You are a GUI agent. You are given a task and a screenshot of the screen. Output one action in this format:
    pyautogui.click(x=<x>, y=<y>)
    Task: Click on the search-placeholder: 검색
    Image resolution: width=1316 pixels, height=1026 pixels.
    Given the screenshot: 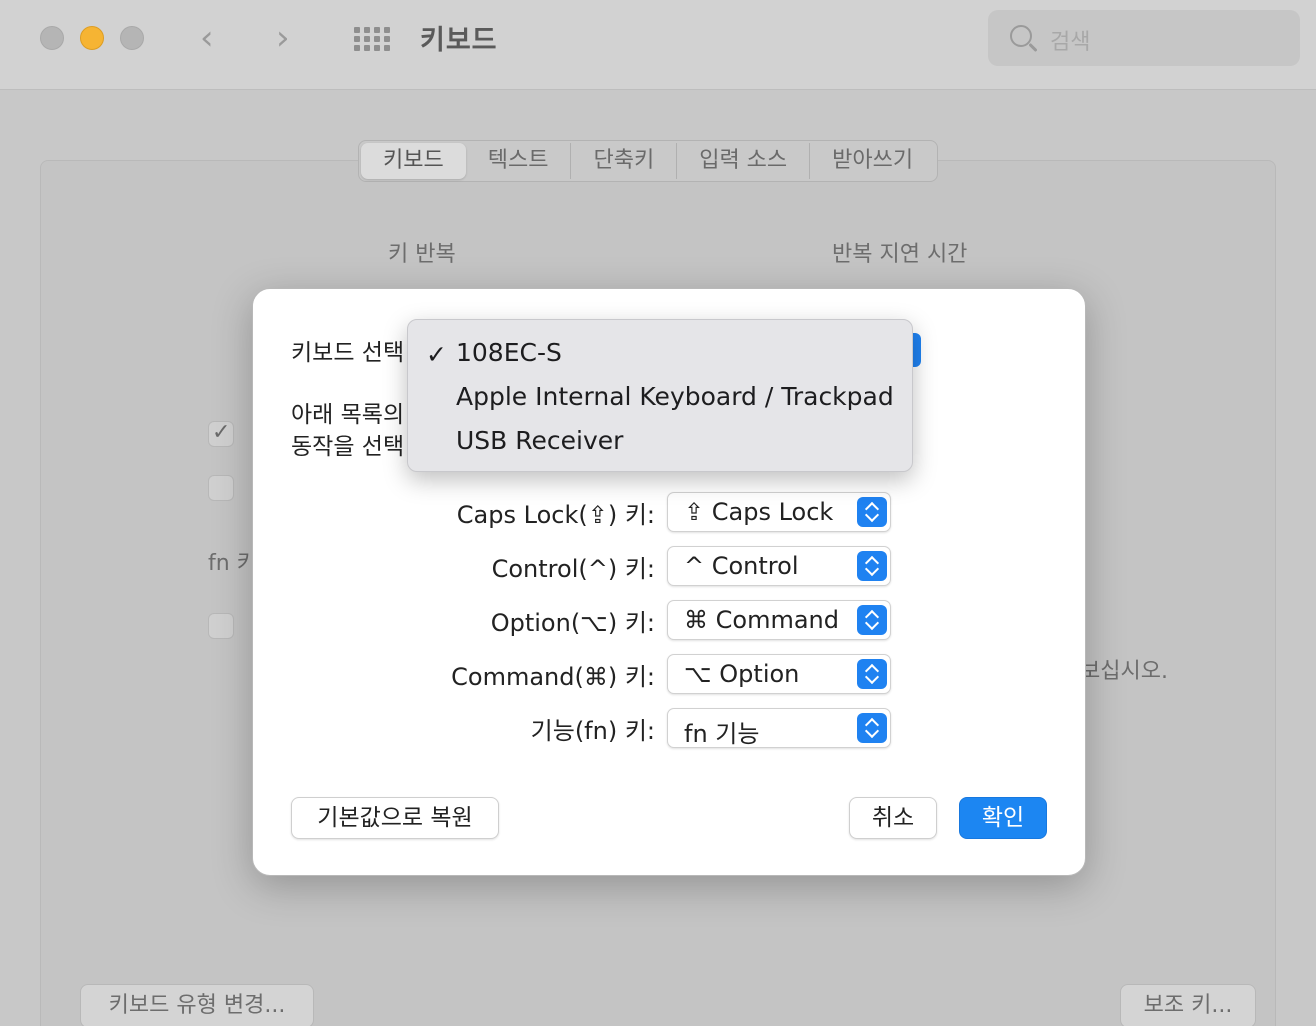 What is the action you would take?
    pyautogui.click(x=1070, y=42)
    